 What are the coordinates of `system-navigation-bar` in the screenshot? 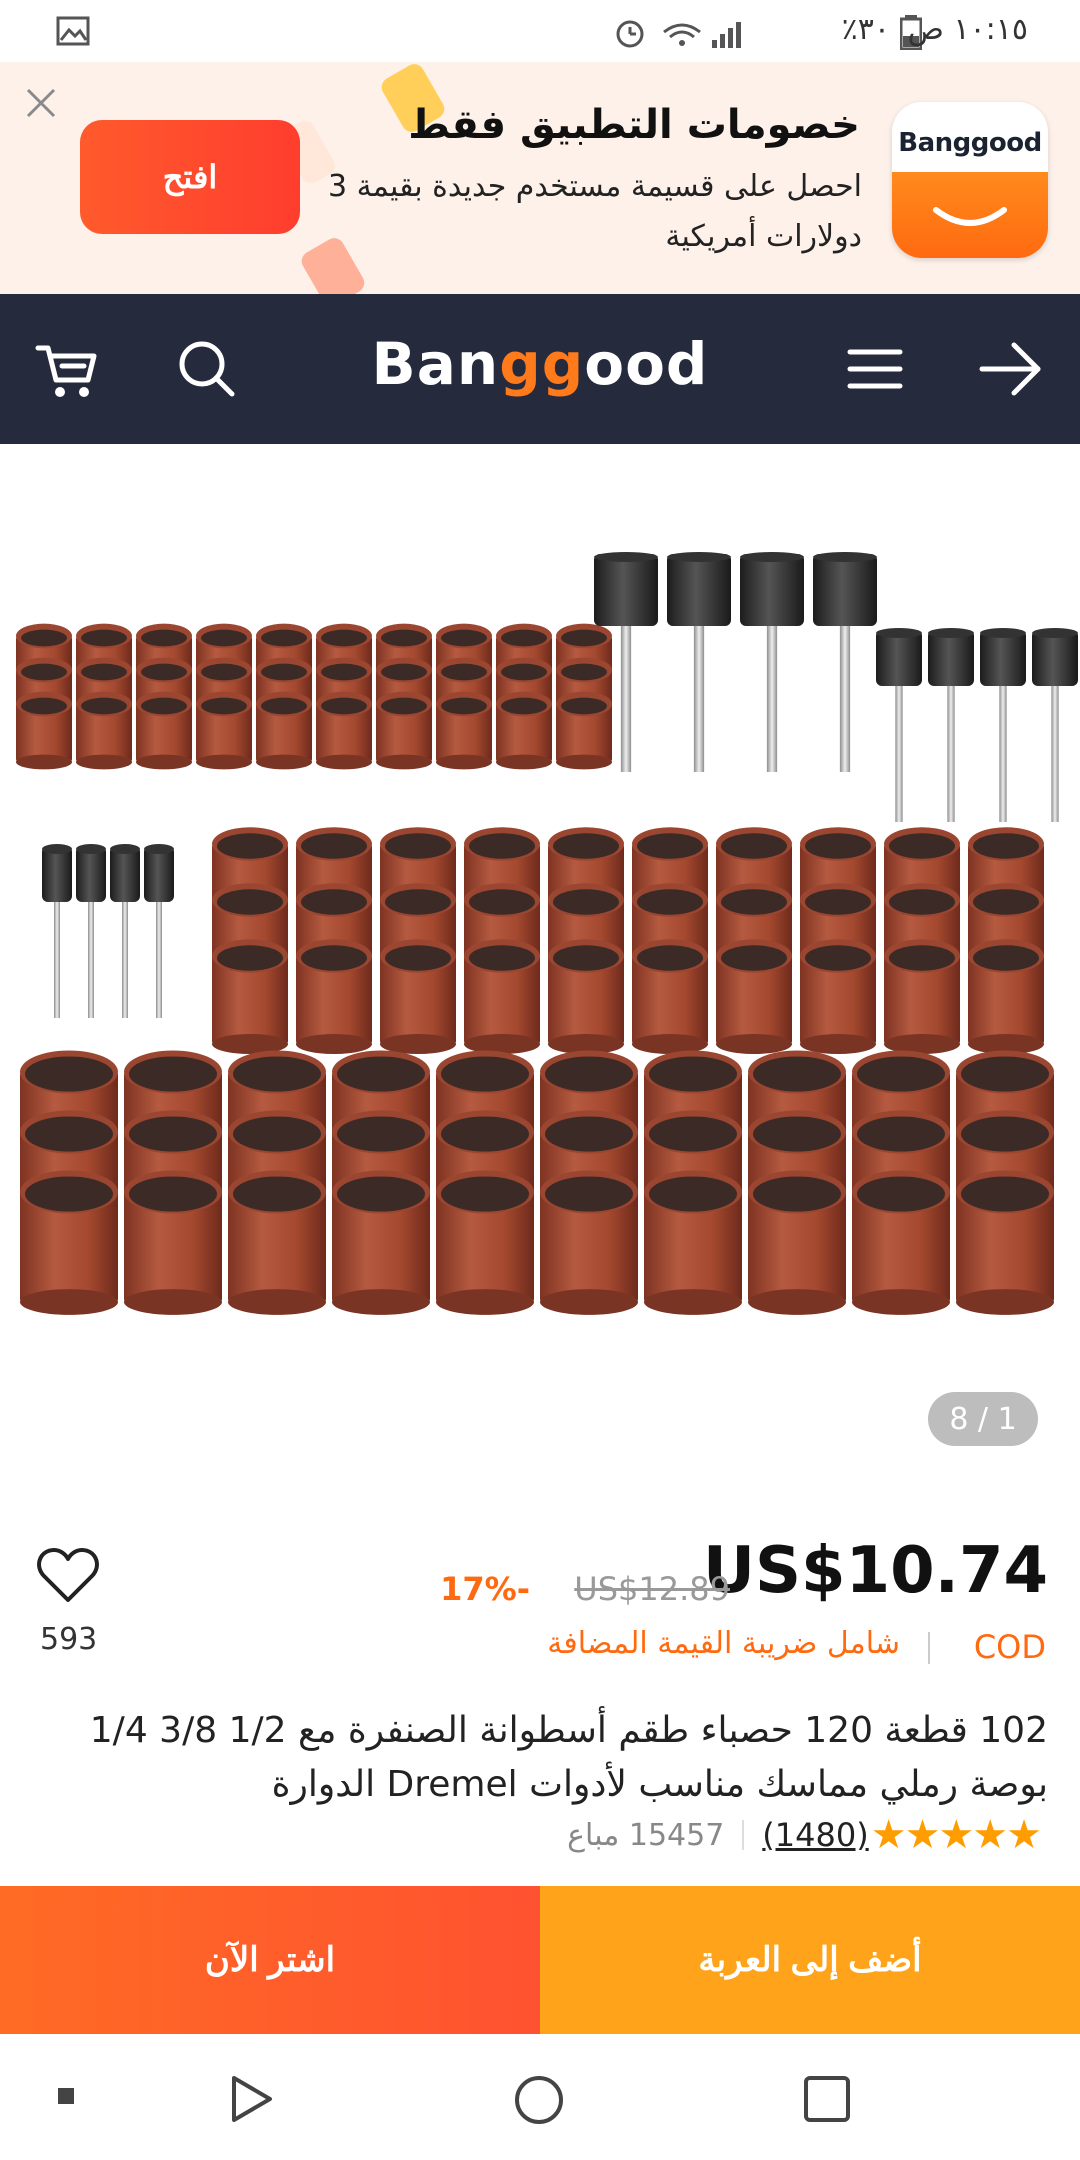 It's located at (540, 2097).